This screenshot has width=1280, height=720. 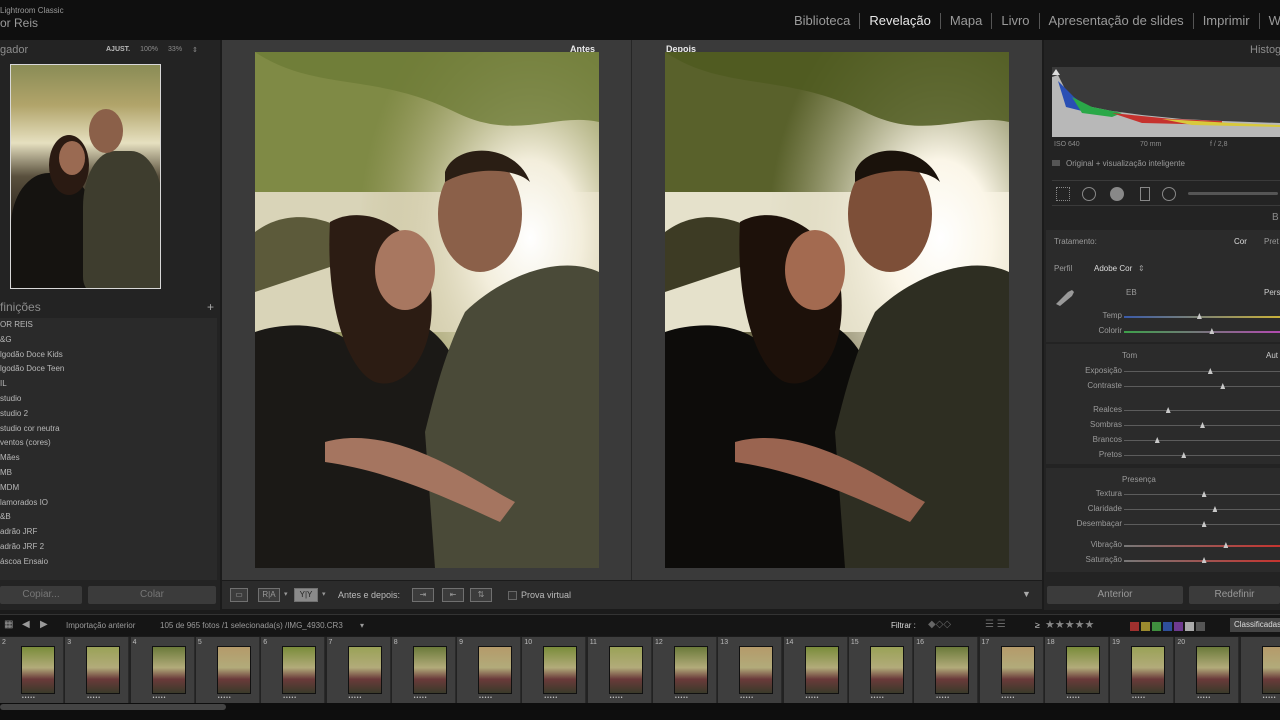 What do you see at coordinates (1233, 193) in the screenshot?
I see `brush-slider` at bounding box center [1233, 193].